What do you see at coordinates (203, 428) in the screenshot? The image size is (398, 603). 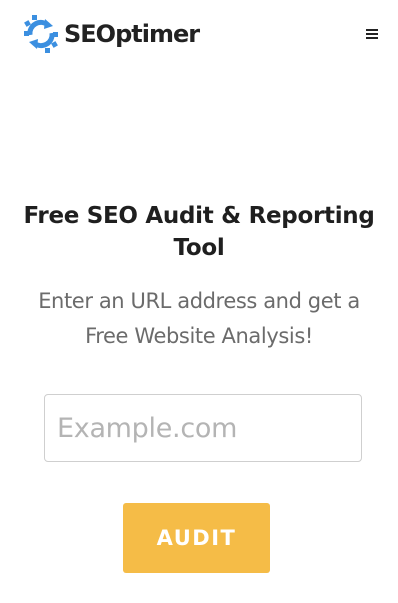 I see `url-input` at bounding box center [203, 428].